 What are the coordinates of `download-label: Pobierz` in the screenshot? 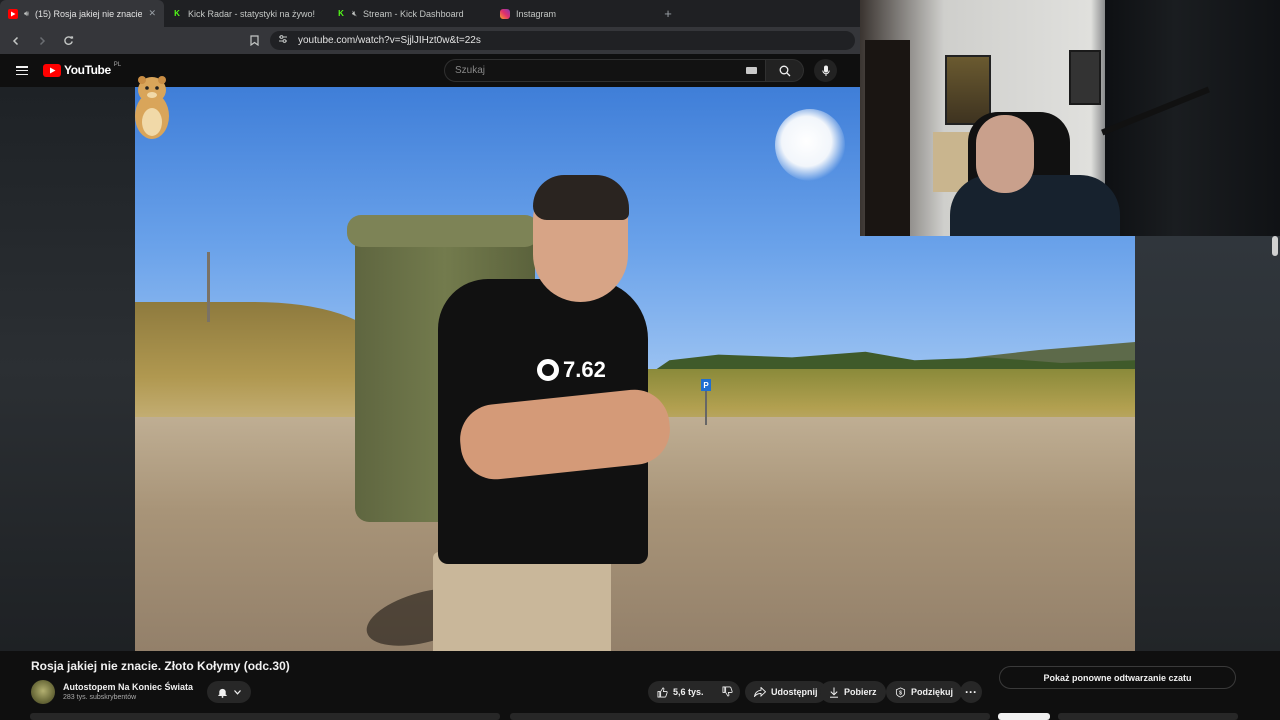 It's located at (860, 692).